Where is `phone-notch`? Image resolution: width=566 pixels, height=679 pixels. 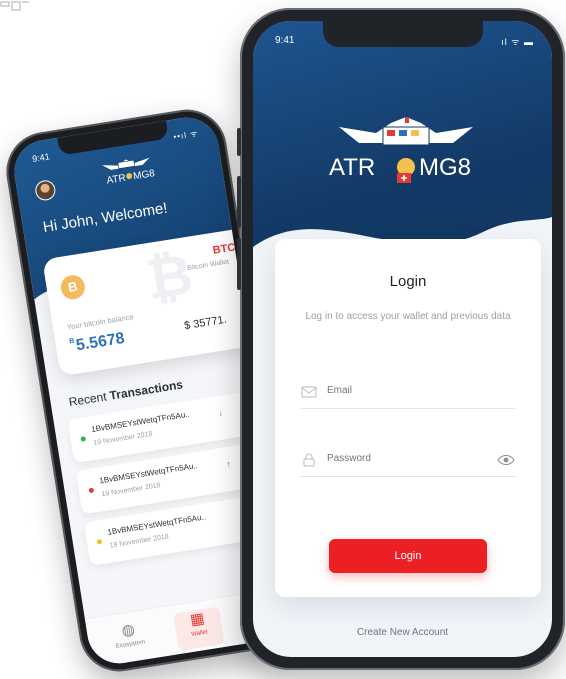
phone-notch is located at coordinates (402, 34).